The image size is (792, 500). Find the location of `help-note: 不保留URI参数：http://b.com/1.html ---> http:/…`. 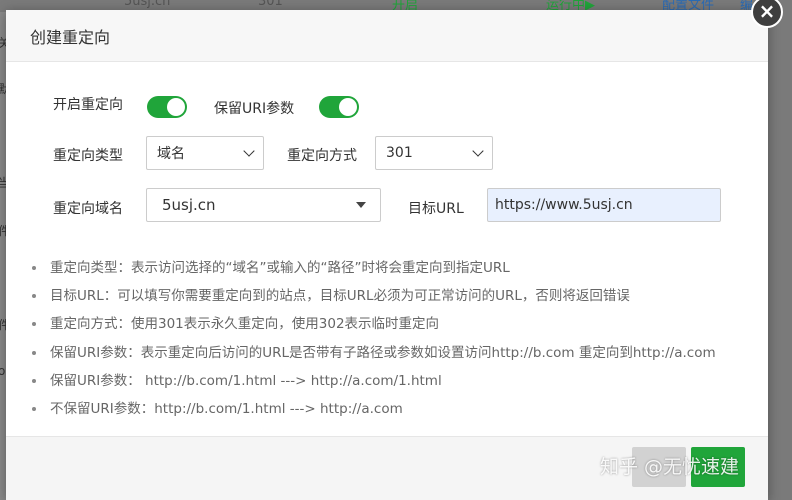

help-note: 不保留URI参数：http://b.com/1.html ---> http:/… is located at coordinates (374, 409).